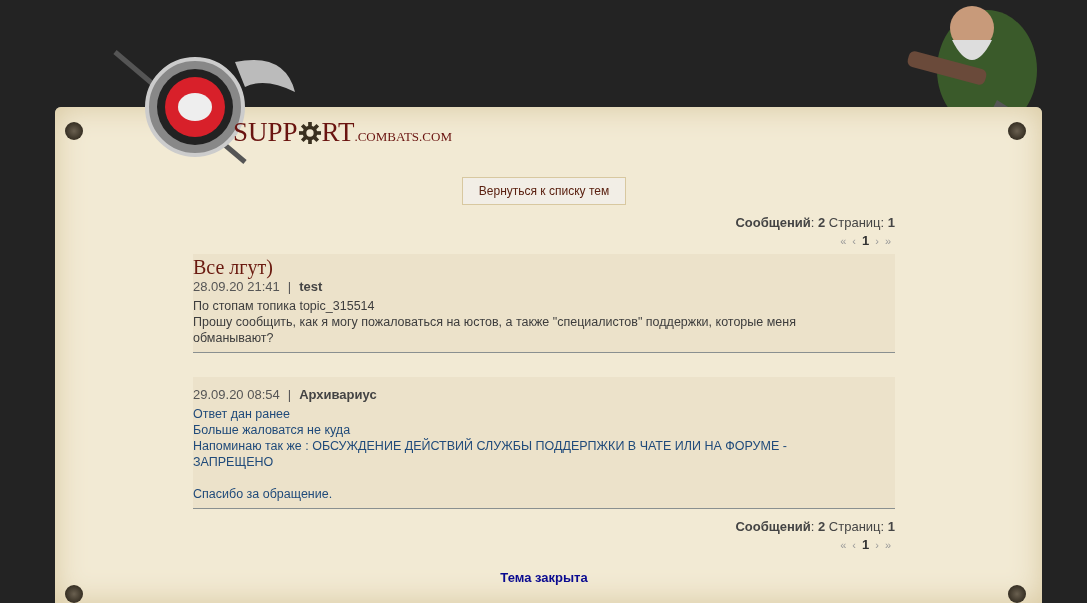 The height and width of the screenshot is (603, 1087). What do you see at coordinates (242, 414) in the screenshot?
I see `post-text: Ответ дан ранее` at bounding box center [242, 414].